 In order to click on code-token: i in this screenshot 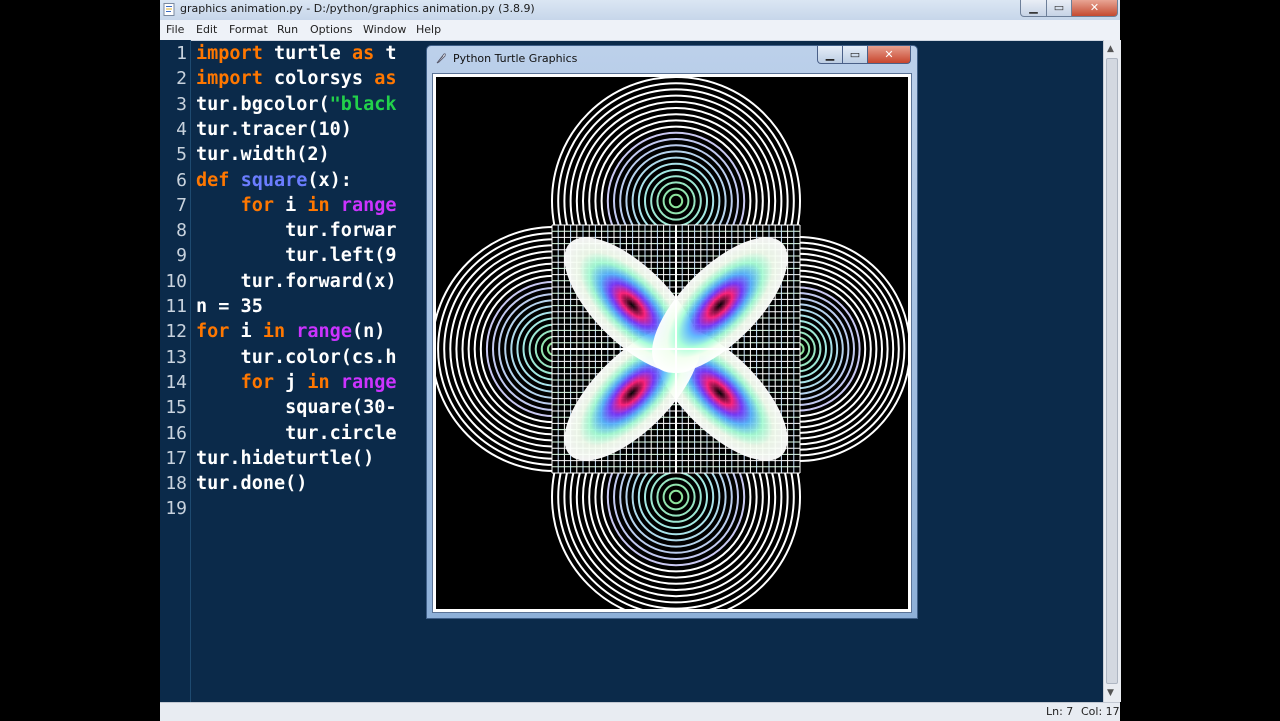, I will do `click(246, 332)`.